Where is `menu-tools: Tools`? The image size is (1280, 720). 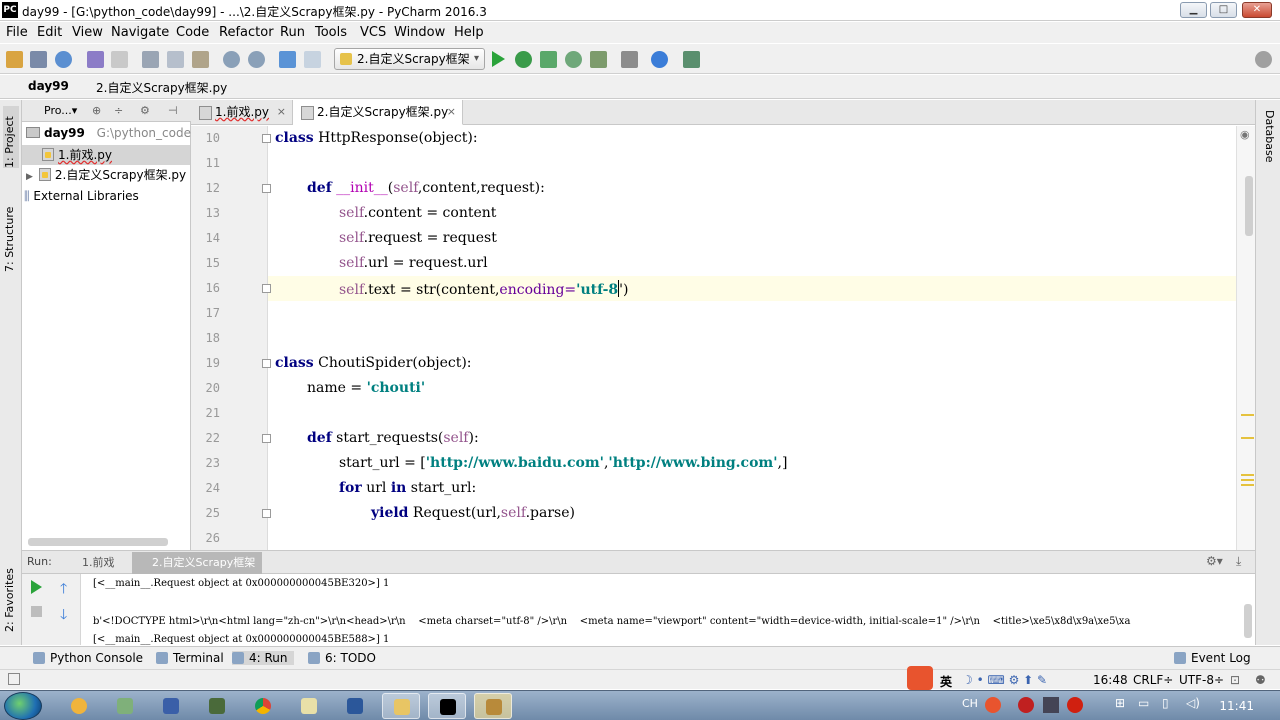
menu-tools: Tools is located at coordinates (331, 32).